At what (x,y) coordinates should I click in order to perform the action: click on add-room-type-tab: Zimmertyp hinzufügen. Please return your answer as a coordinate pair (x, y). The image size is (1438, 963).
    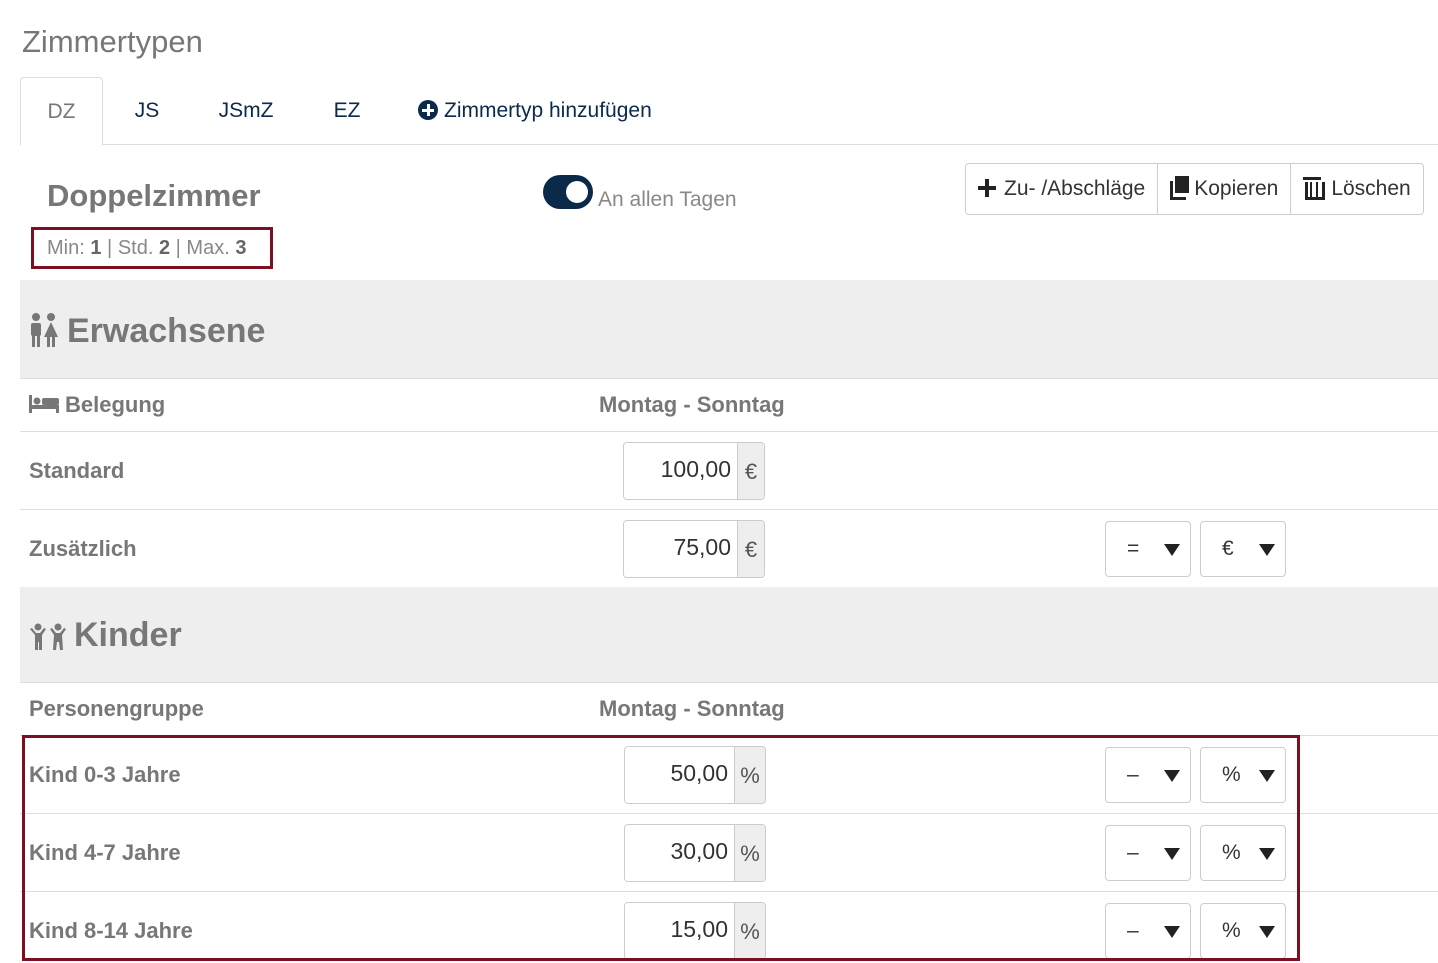
    Looking at the image, I should click on (543, 111).